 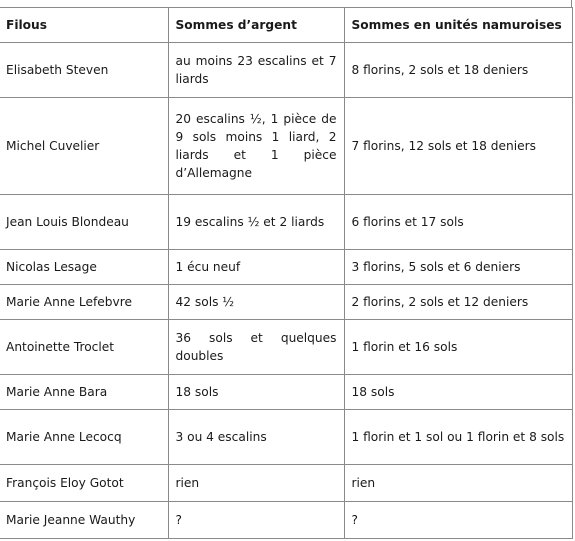 What do you see at coordinates (256, 392) in the screenshot?
I see `cell-argent: 18 sols` at bounding box center [256, 392].